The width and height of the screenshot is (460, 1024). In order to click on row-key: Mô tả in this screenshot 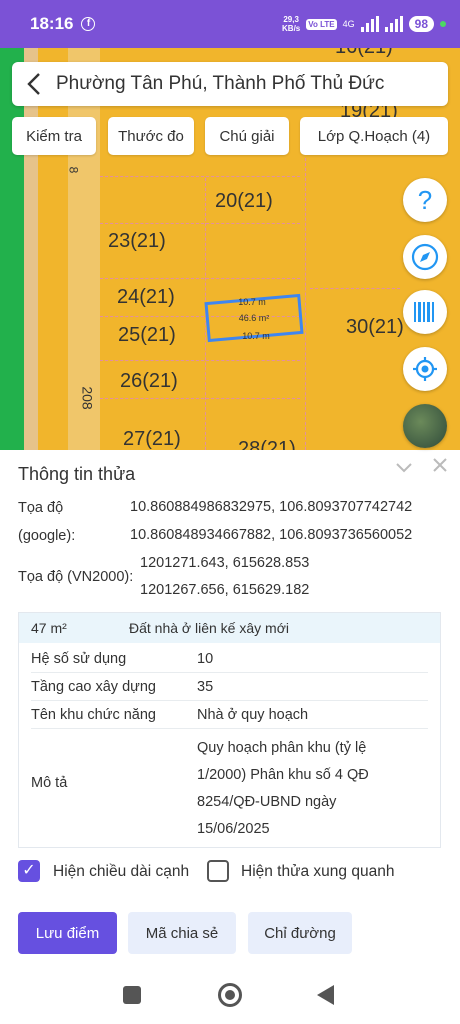, I will do `click(49, 783)`.